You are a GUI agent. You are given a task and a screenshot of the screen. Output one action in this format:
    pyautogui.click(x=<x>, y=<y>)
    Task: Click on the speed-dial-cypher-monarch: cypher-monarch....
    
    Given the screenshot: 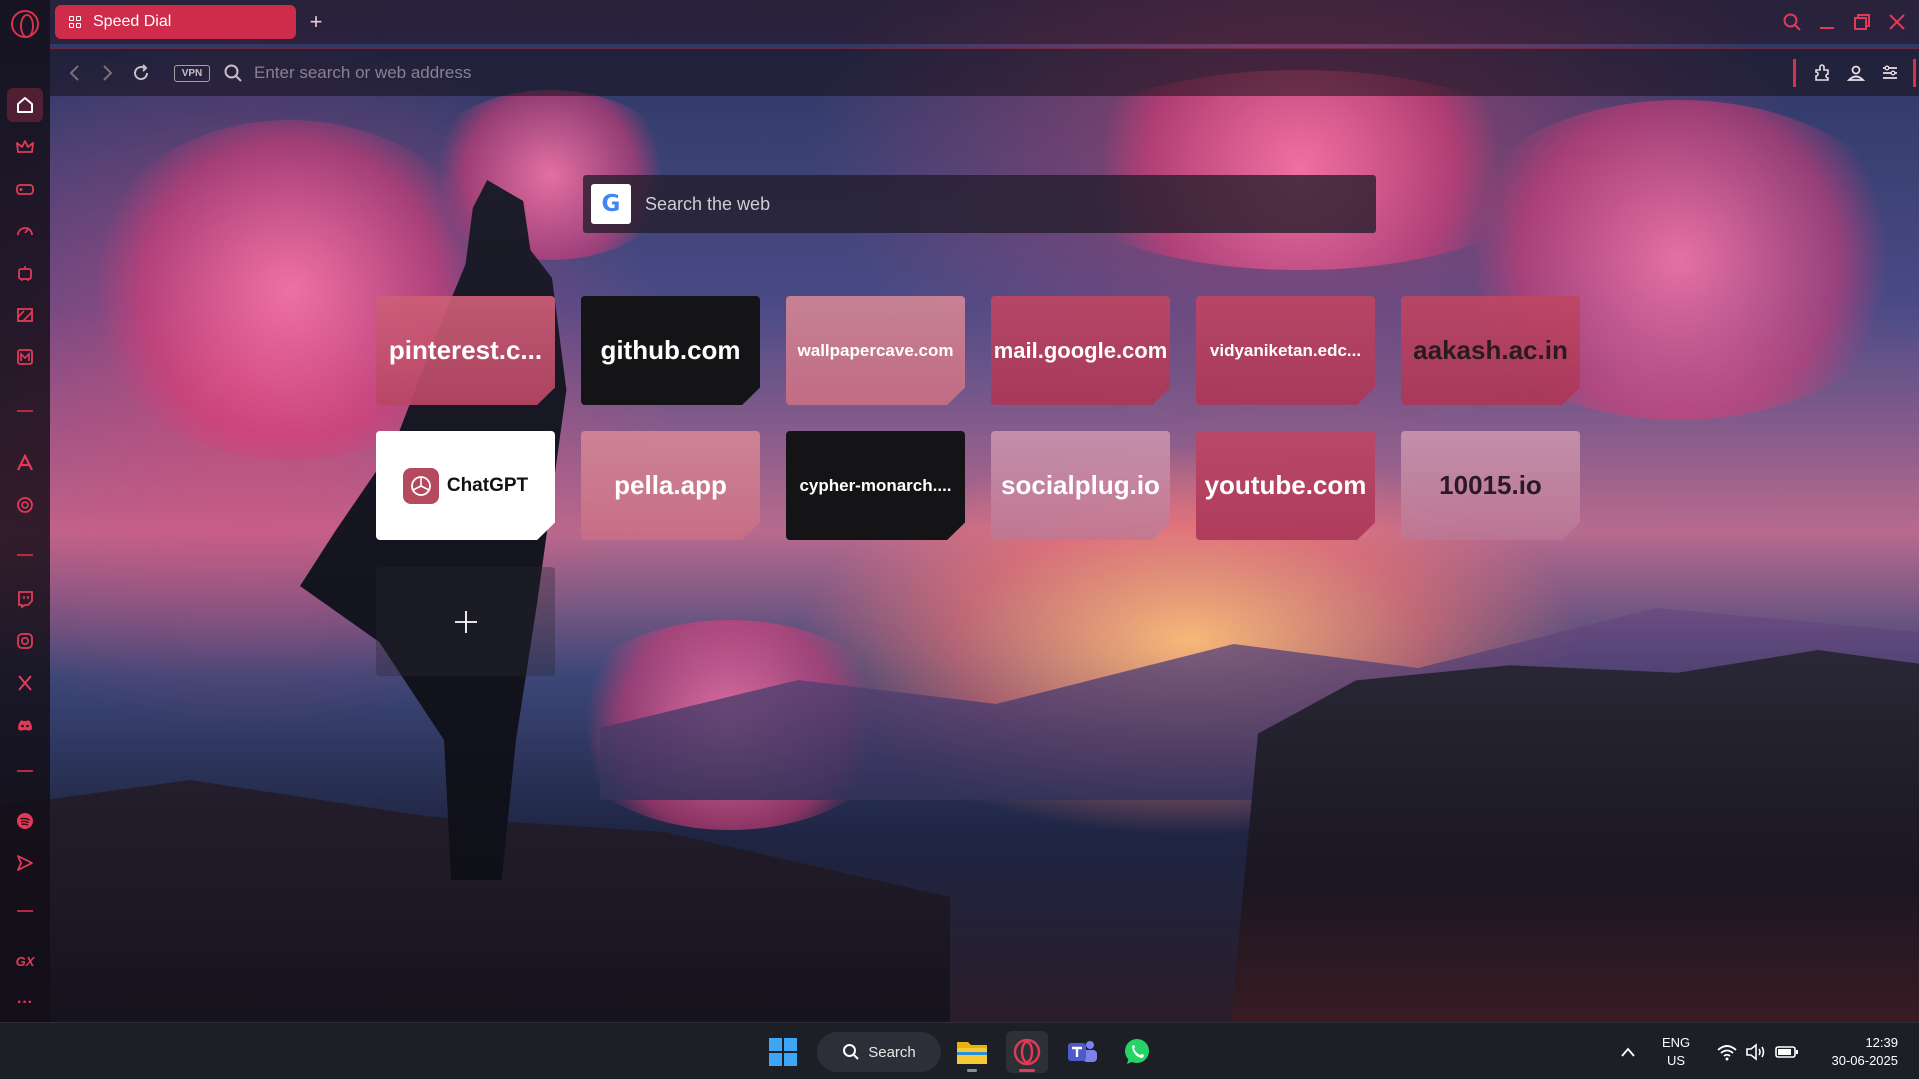 What is the action you would take?
    pyautogui.click(x=875, y=485)
    